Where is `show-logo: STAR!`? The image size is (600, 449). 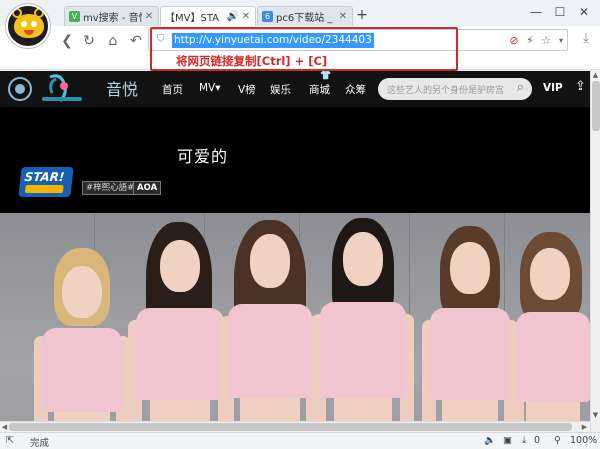
show-logo: STAR! is located at coordinates (46, 182).